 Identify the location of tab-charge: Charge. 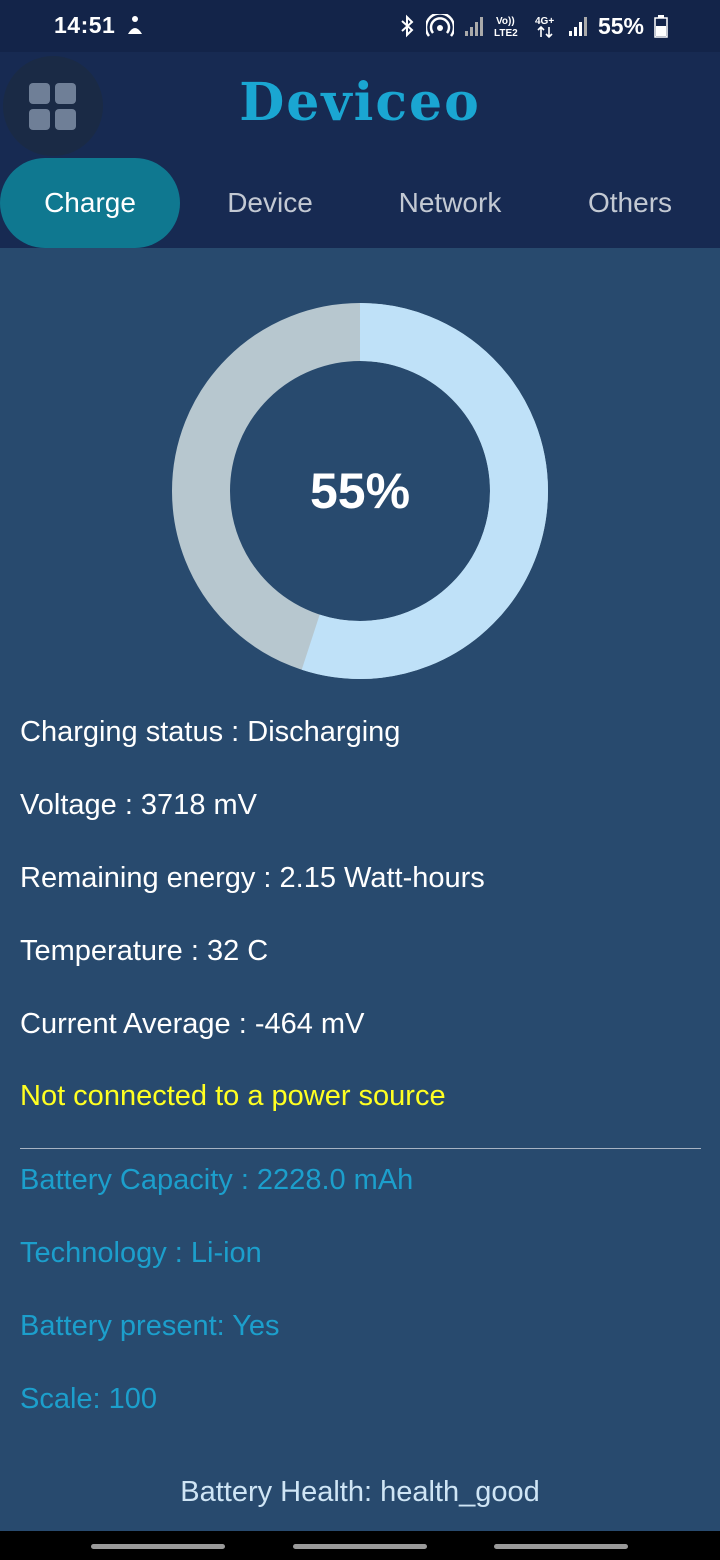
(90, 203).